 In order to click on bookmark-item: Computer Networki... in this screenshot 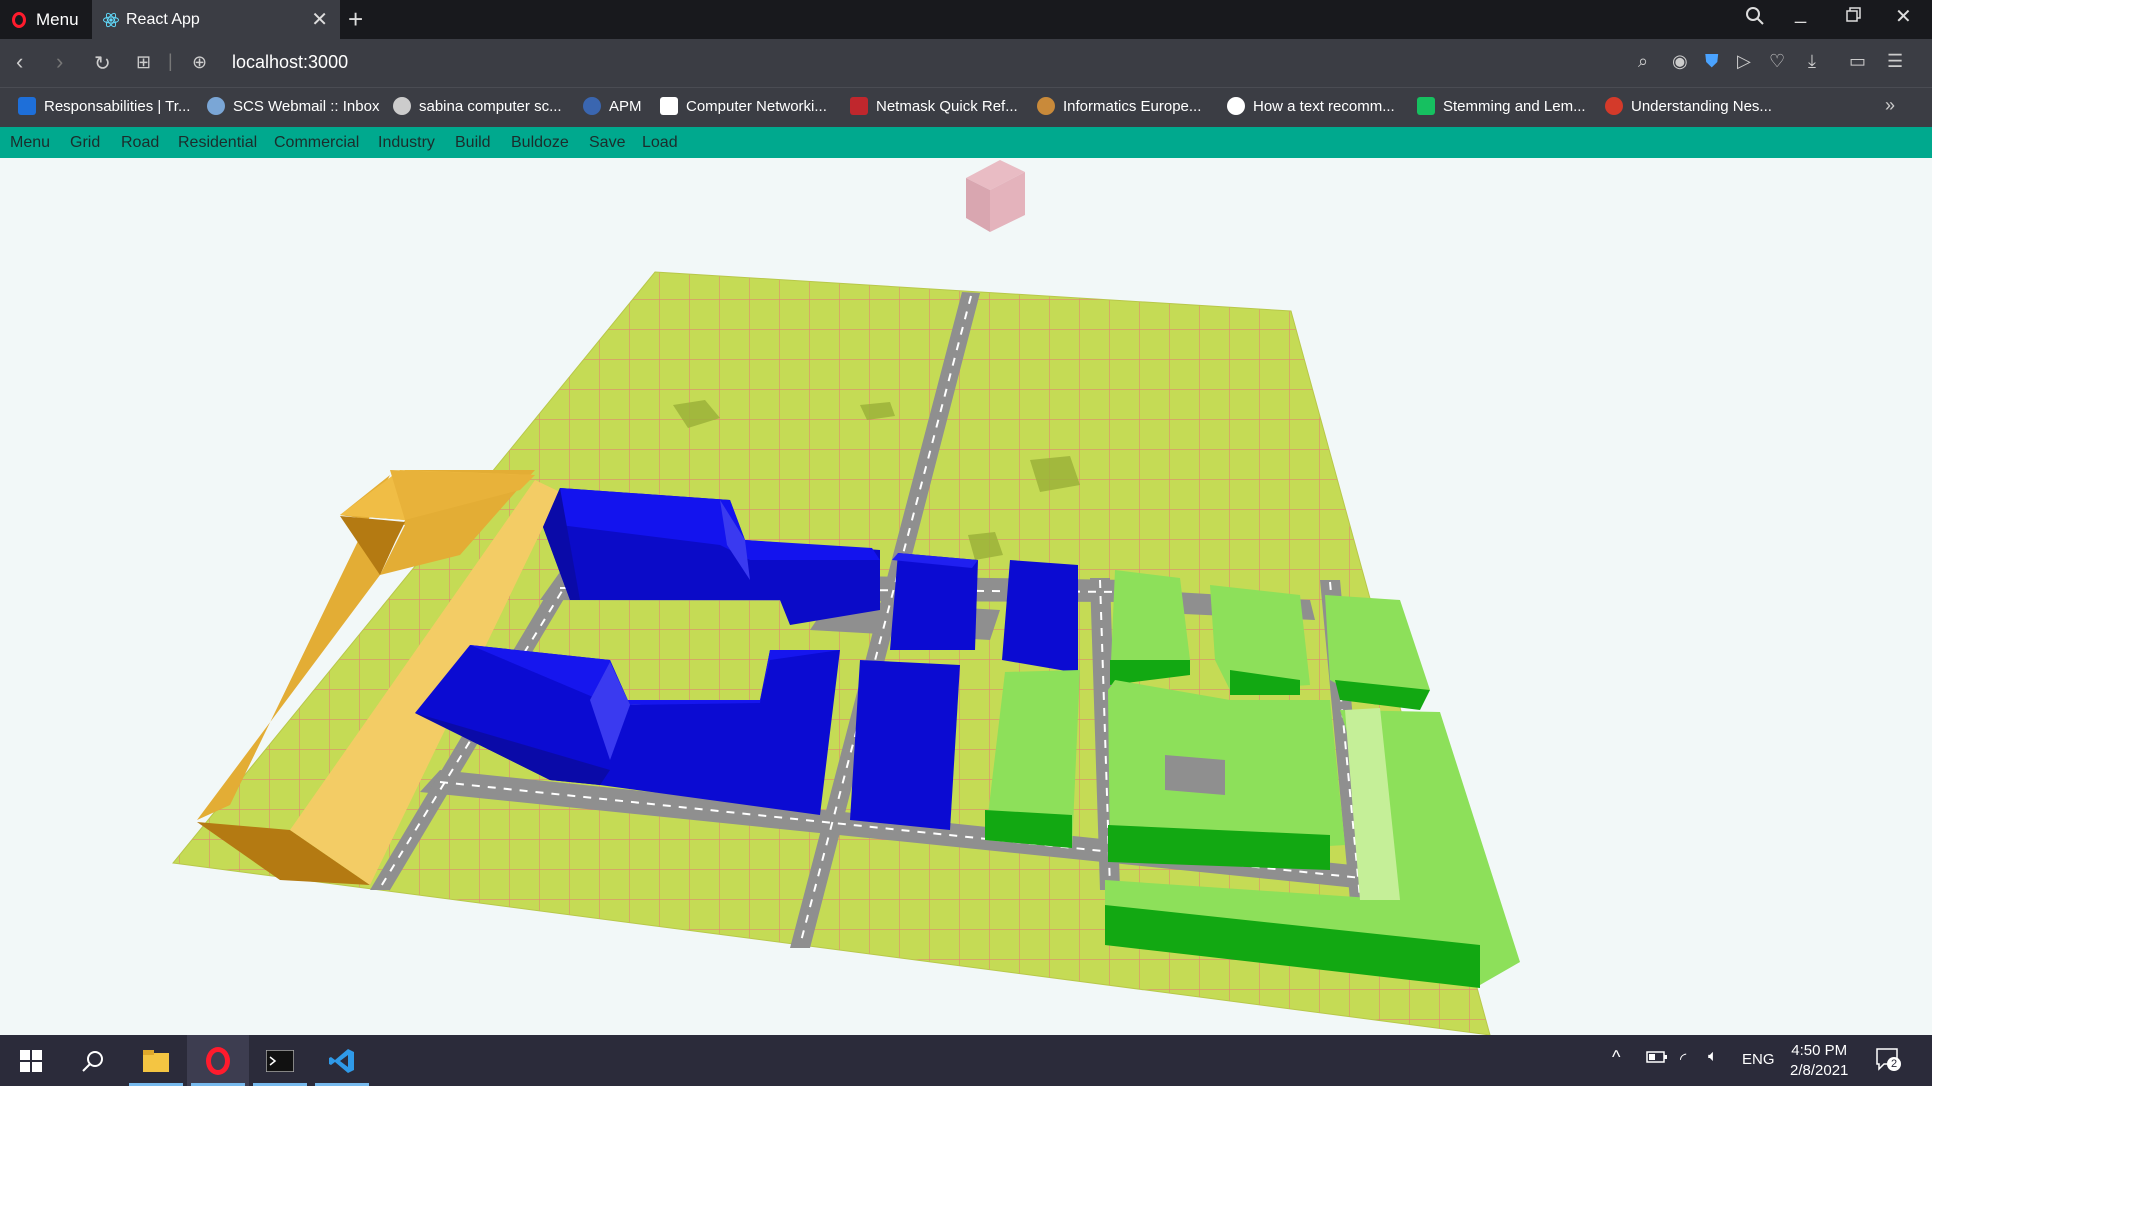, I will do `click(743, 106)`.